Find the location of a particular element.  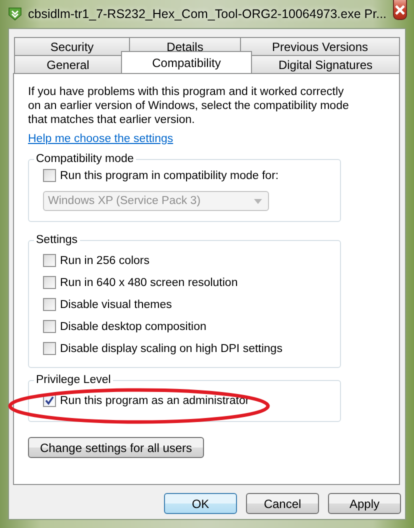

close-icon is located at coordinates (400, 9).